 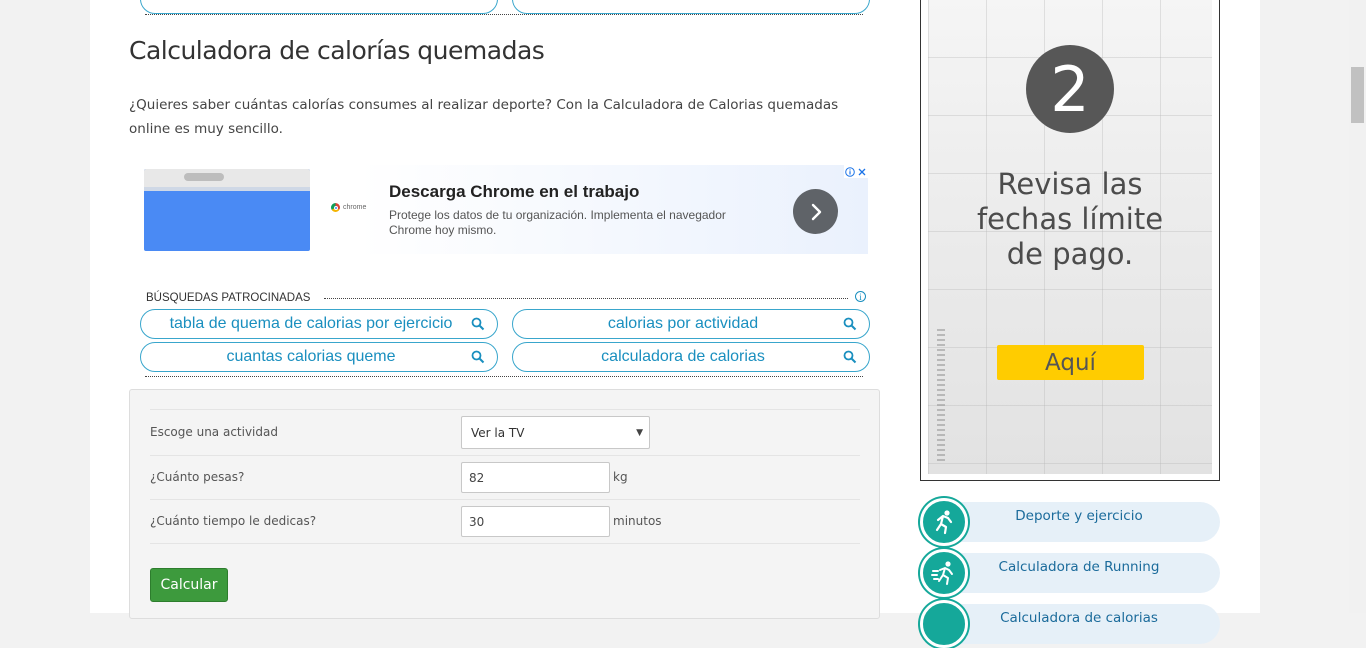 What do you see at coordinates (228, 298) in the screenshot?
I see `sponsored-searches-label: BÚSQUEDAS PATROCINADAS` at bounding box center [228, 298].